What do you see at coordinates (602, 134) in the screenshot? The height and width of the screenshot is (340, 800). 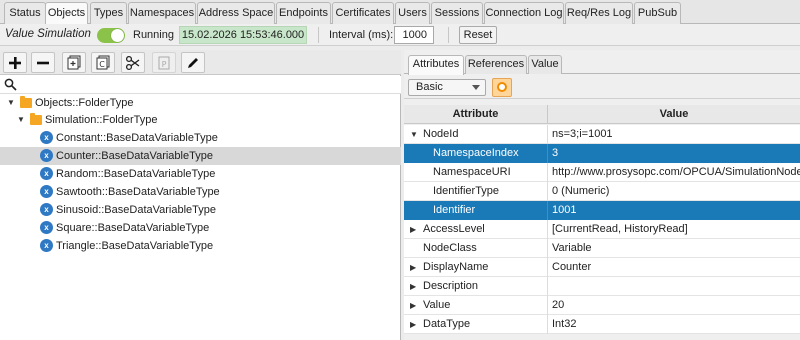 I see `attribute-row-nodeid: ▼ NodeId ns=3;i=1001` at bounding box center [602, 134].